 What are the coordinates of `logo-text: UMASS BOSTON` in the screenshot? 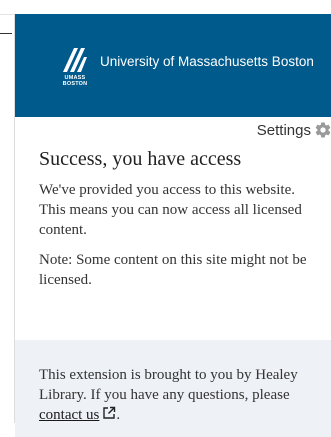 It's located at (75, 81).